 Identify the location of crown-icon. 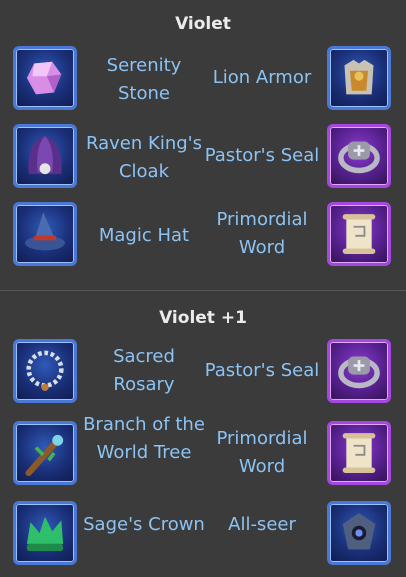
(45, 533).